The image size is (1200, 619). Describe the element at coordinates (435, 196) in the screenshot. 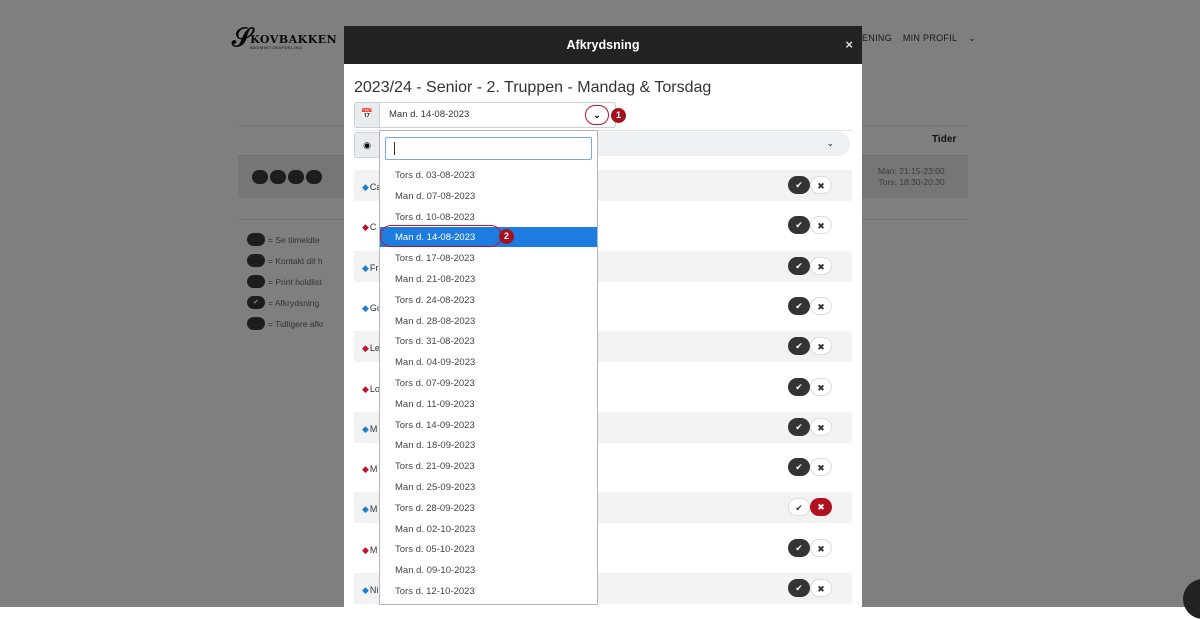

I see `dropdown-option-label: Man d. 07-08-2023` at that location.